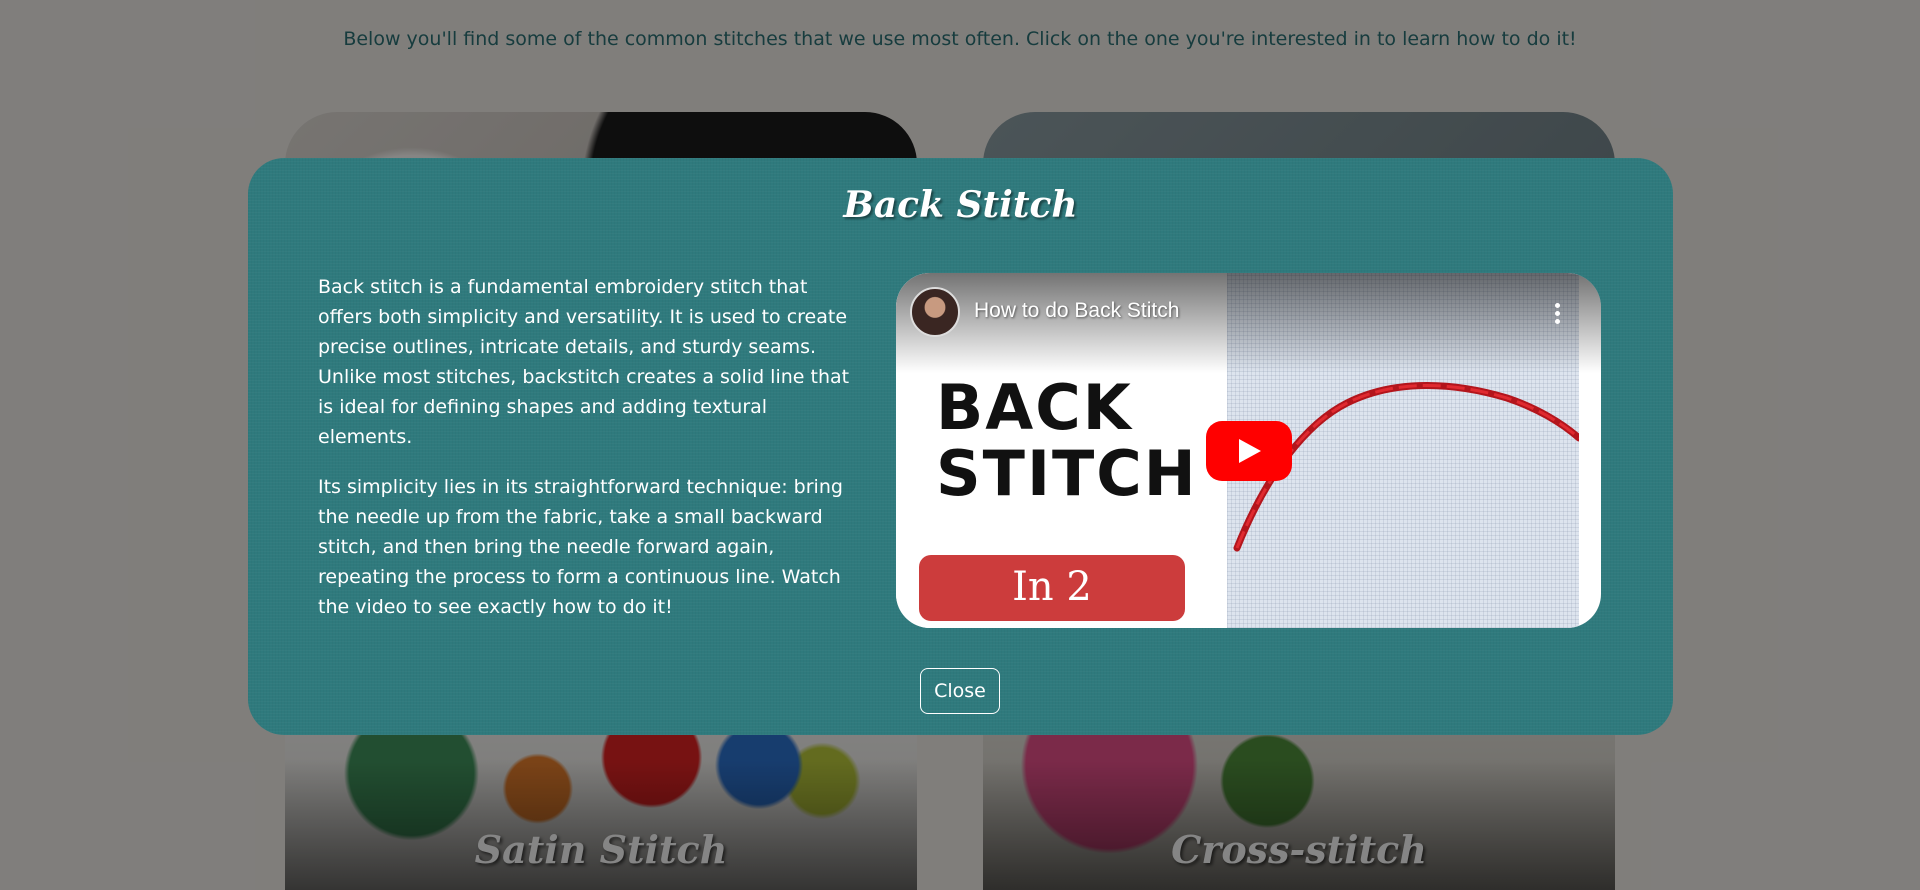 This screenshot has width=1920, height=890. I want to click on thumbnail-word-back: BACK, so click(1034, 407).